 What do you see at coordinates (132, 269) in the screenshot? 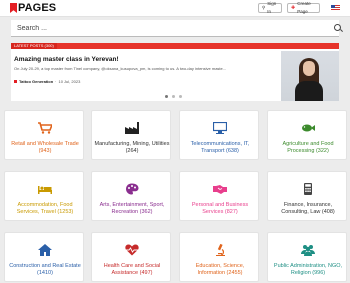
I see `category-label: Health Care and Social Assistance (497)` at bounding box center [132, 269].